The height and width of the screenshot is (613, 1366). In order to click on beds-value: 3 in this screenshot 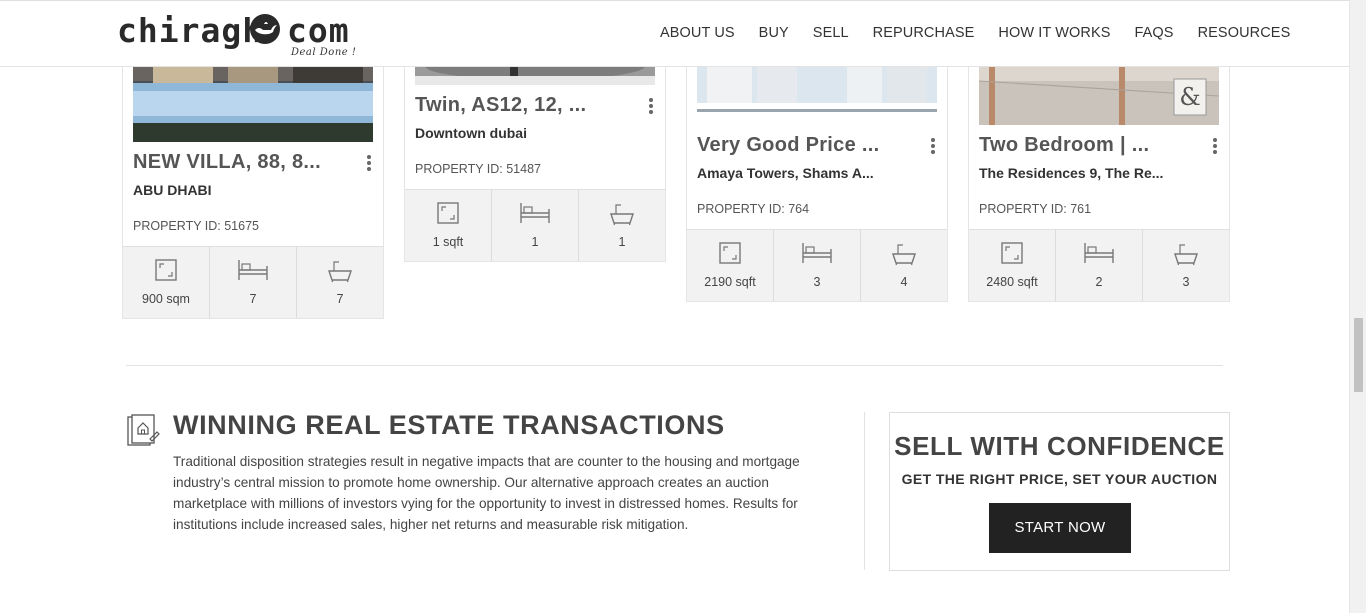, I will do `click(817, 282)`.